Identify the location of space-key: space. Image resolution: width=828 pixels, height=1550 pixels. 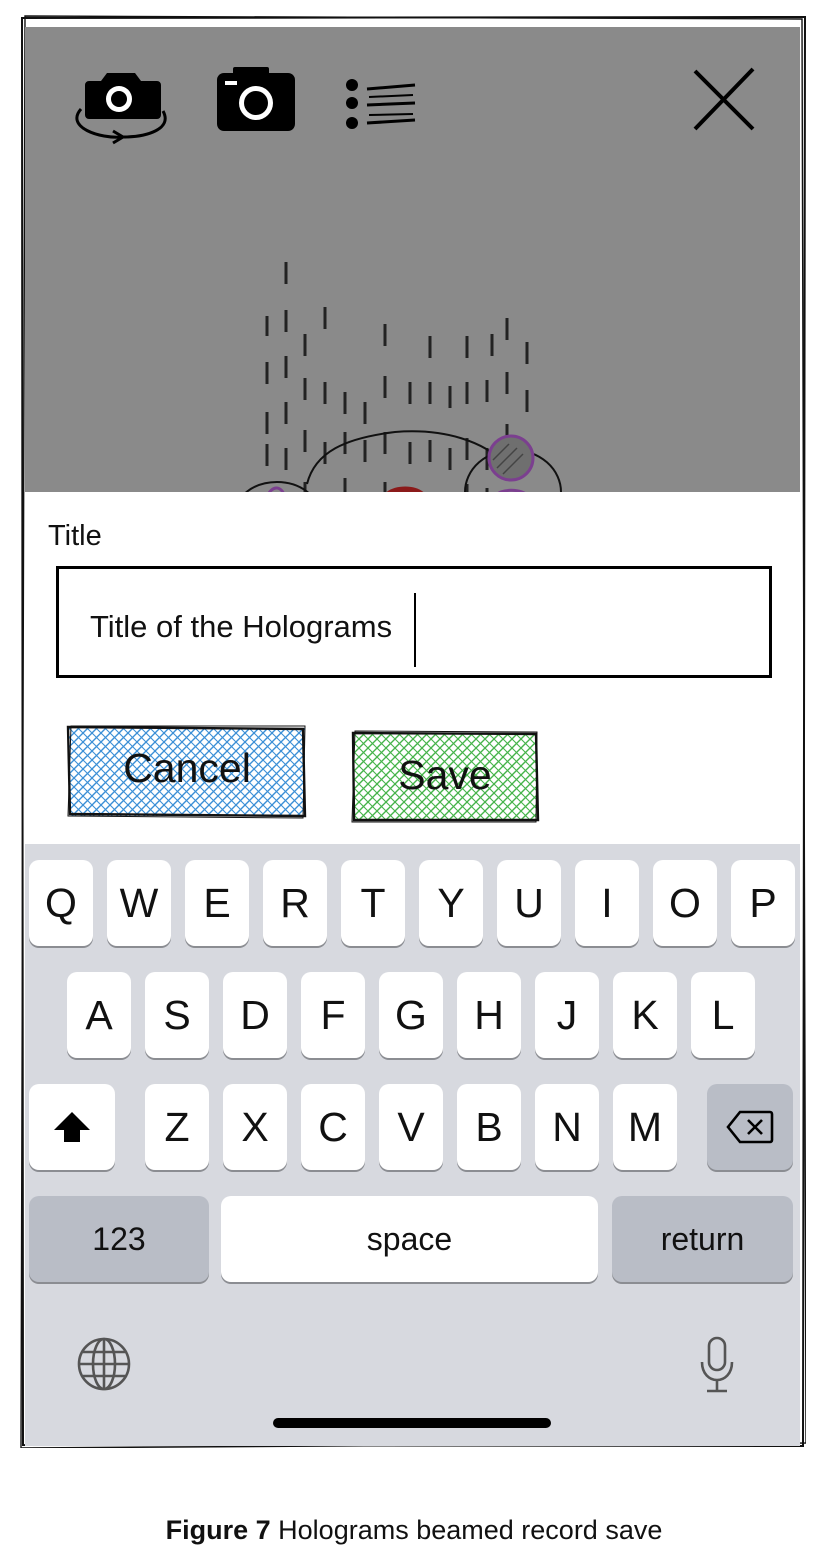
(409, 1239).